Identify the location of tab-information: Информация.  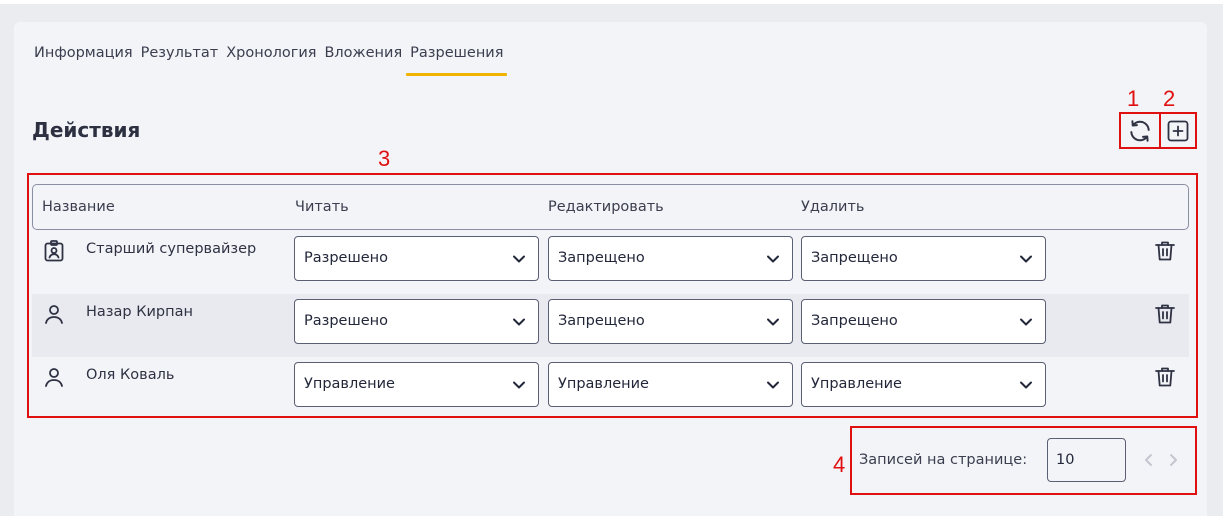
(85, 60).